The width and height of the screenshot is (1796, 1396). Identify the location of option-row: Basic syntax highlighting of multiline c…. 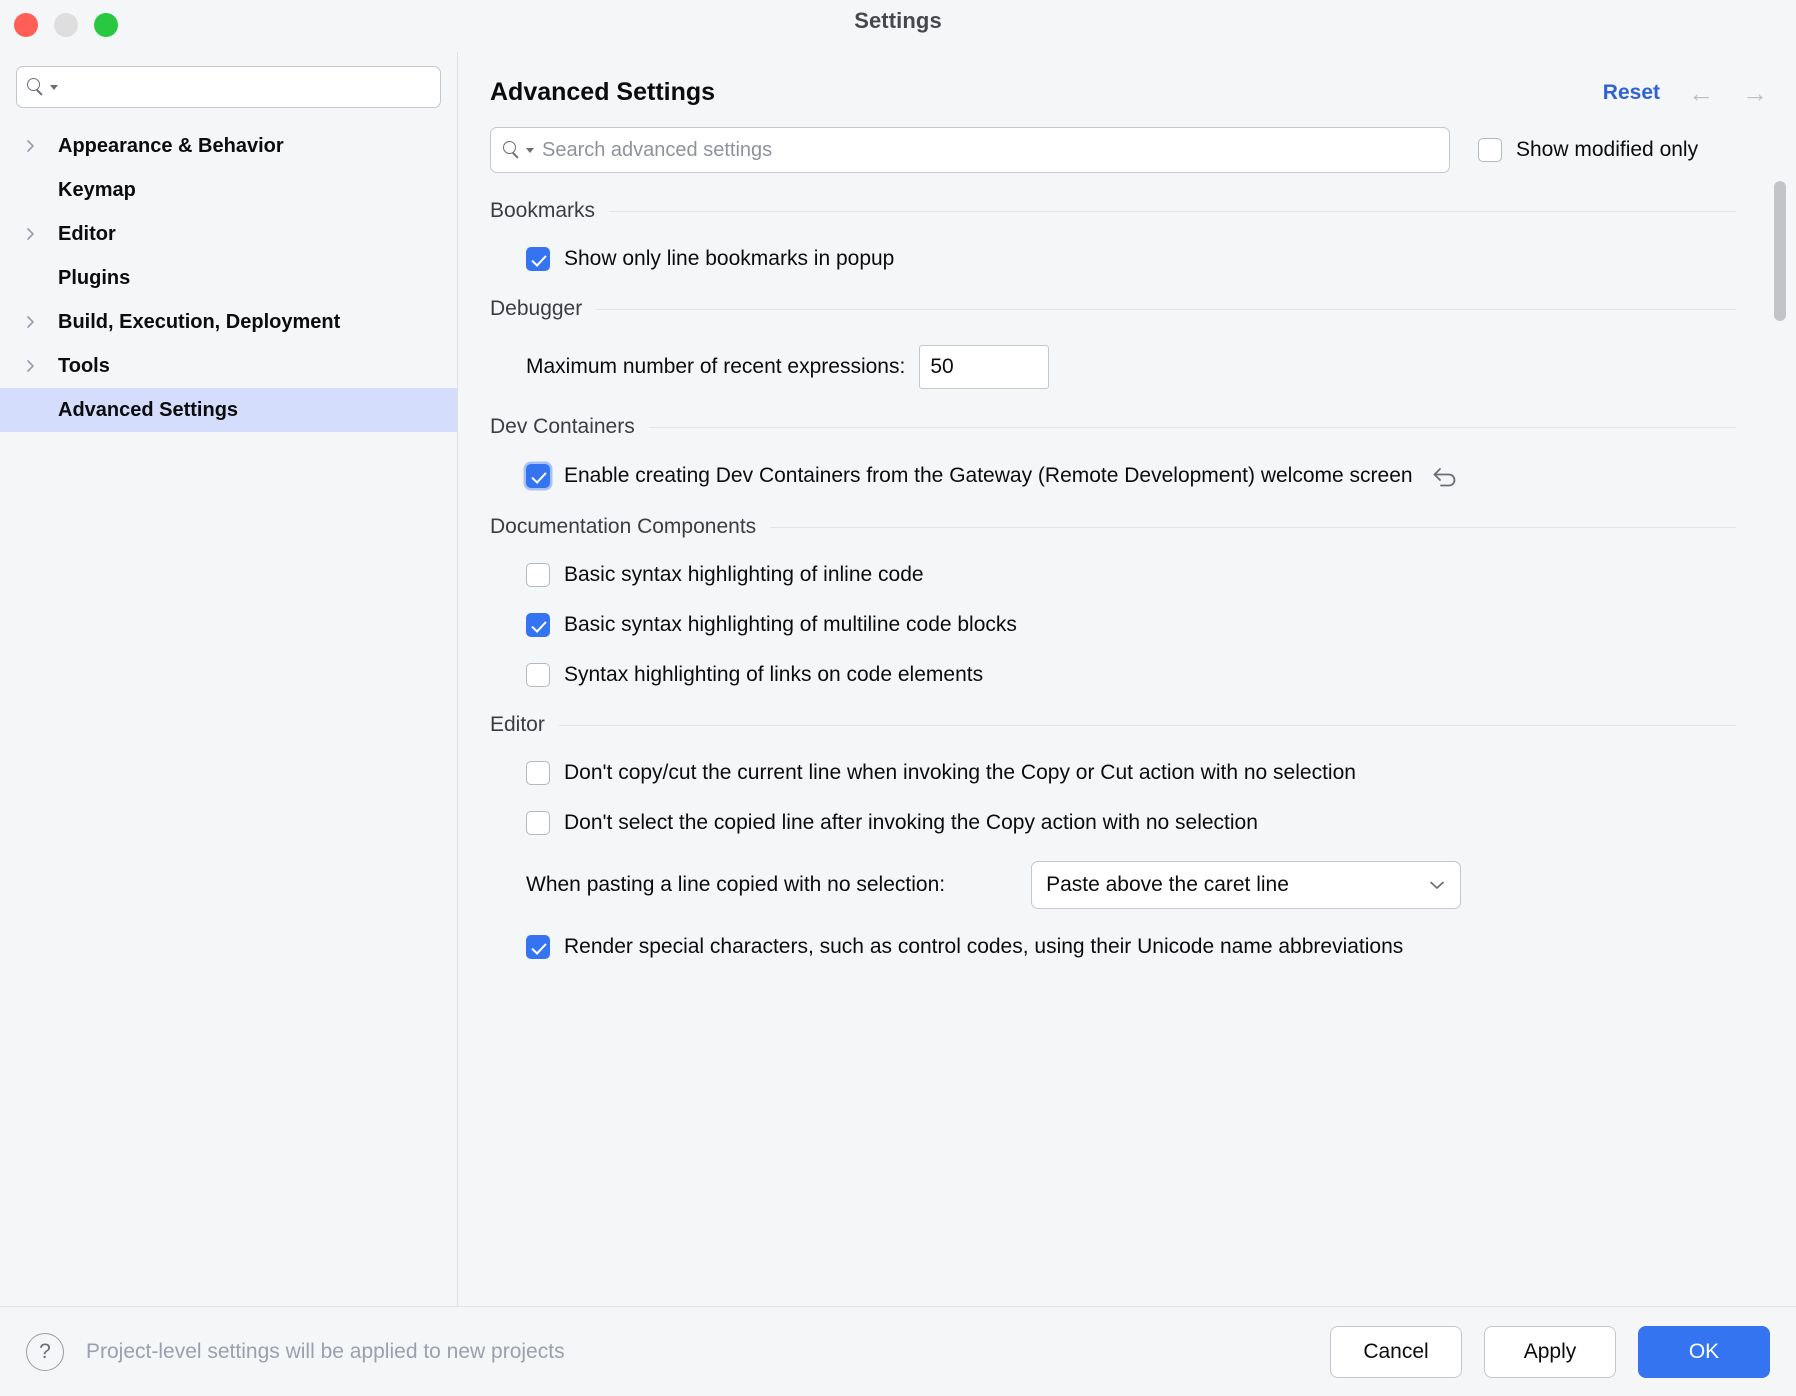
(1131, 625).